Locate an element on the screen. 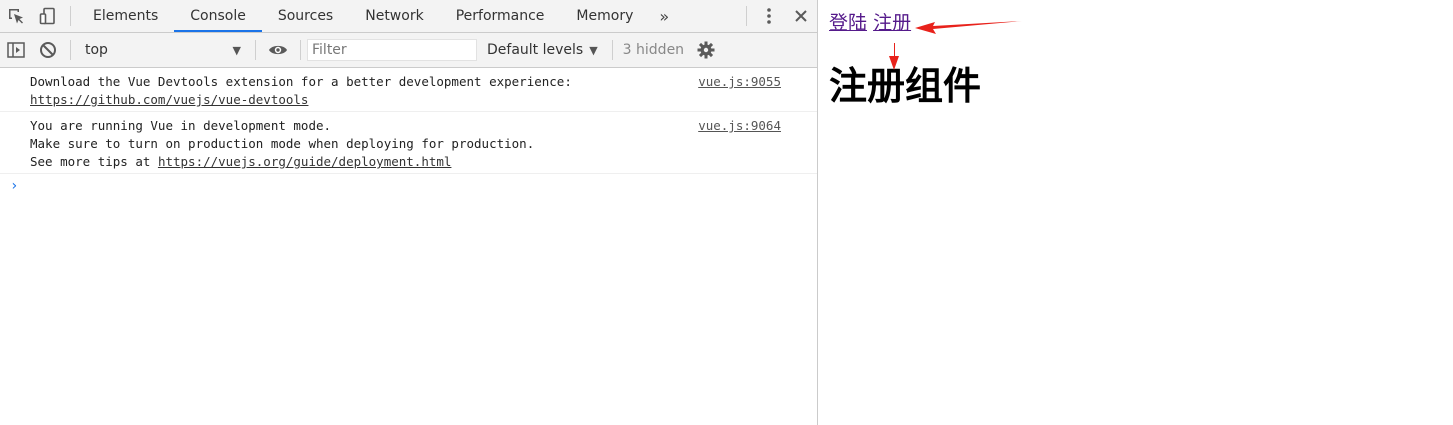 The height and width of the screenshot is (425, 1453). live-expression-eye-icon is located at coordinates (278, 50).